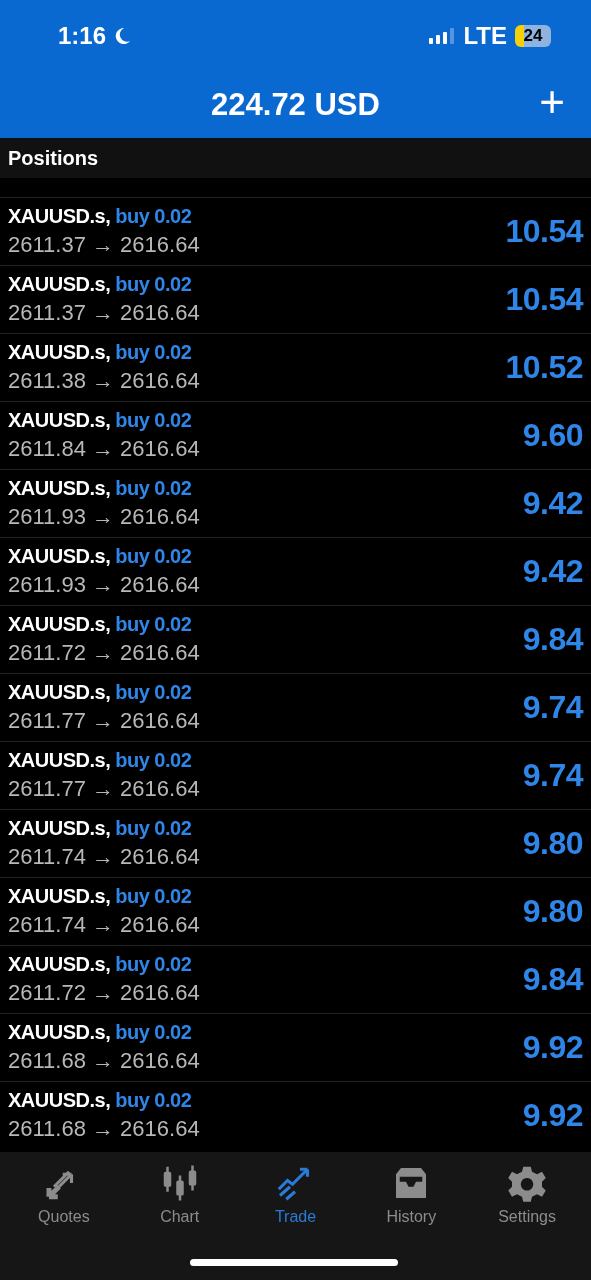 The width and height of the screenshot is (591, 1280). Describe the element at coordinates (544, 367) in the screenshot. I see `profit-value: 10.52` at that location.